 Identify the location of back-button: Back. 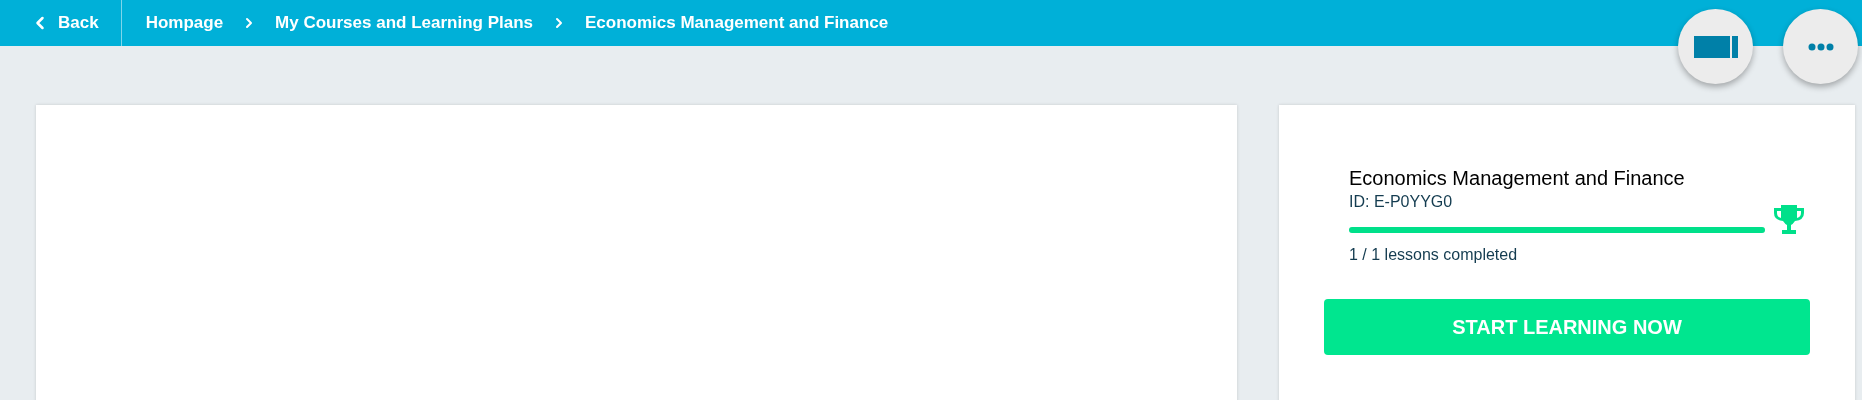
(61, 23).